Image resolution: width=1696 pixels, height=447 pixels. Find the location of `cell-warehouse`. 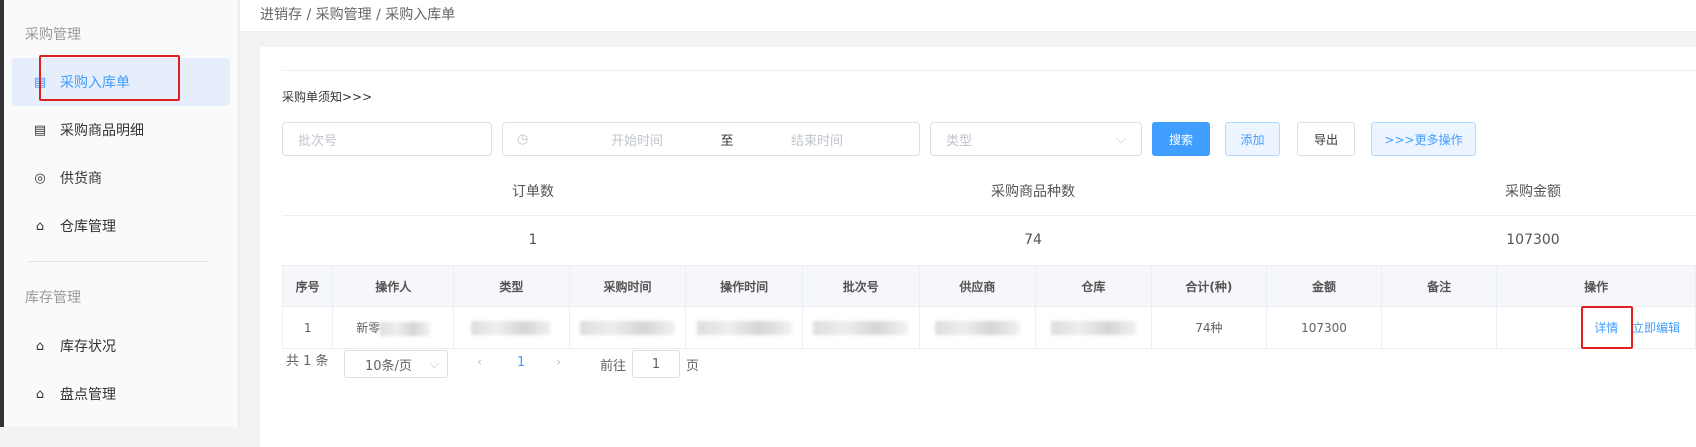

cell-warehouse is located at coordinates (1093, 327).